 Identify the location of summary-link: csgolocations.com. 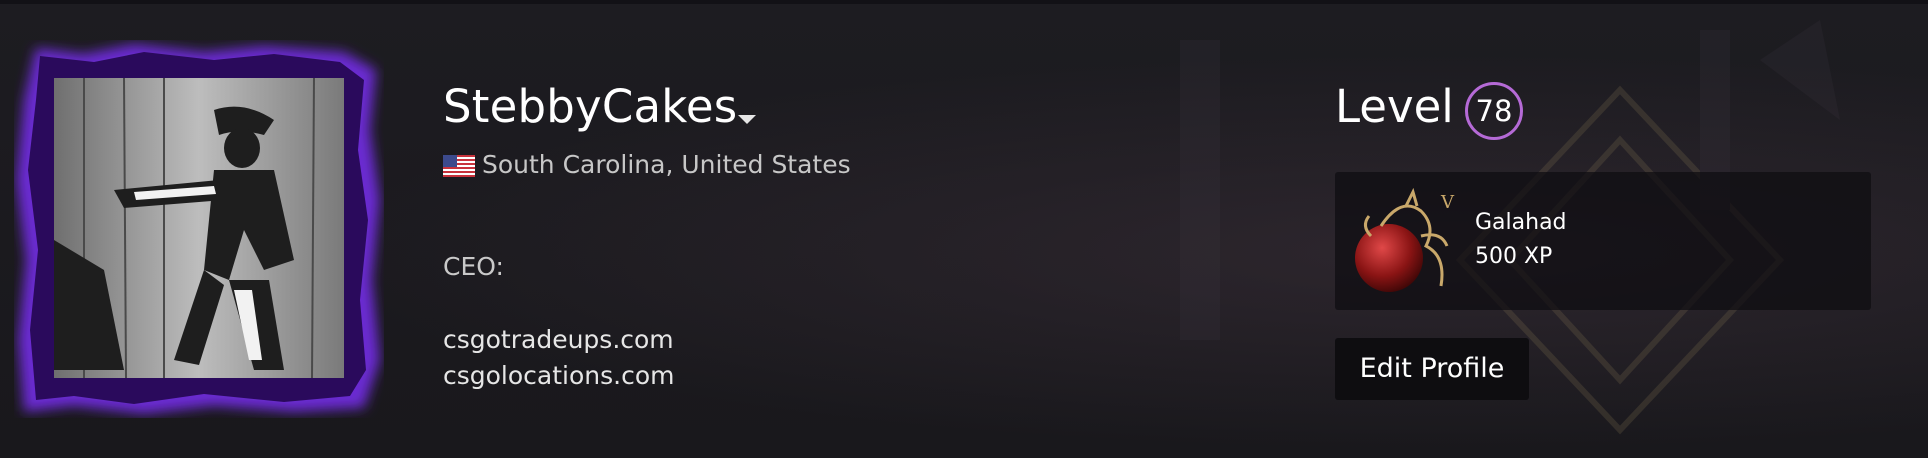
(559, 375).